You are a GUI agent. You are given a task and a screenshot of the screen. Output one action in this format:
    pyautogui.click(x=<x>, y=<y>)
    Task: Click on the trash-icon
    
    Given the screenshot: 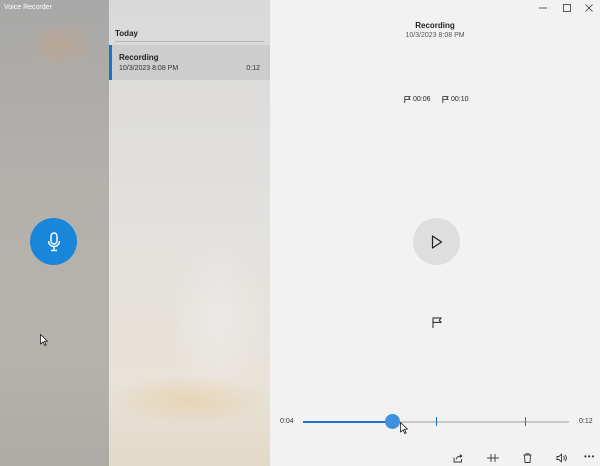 What is the action you would take?
    pyautogui.click(x=527, y=458)
    